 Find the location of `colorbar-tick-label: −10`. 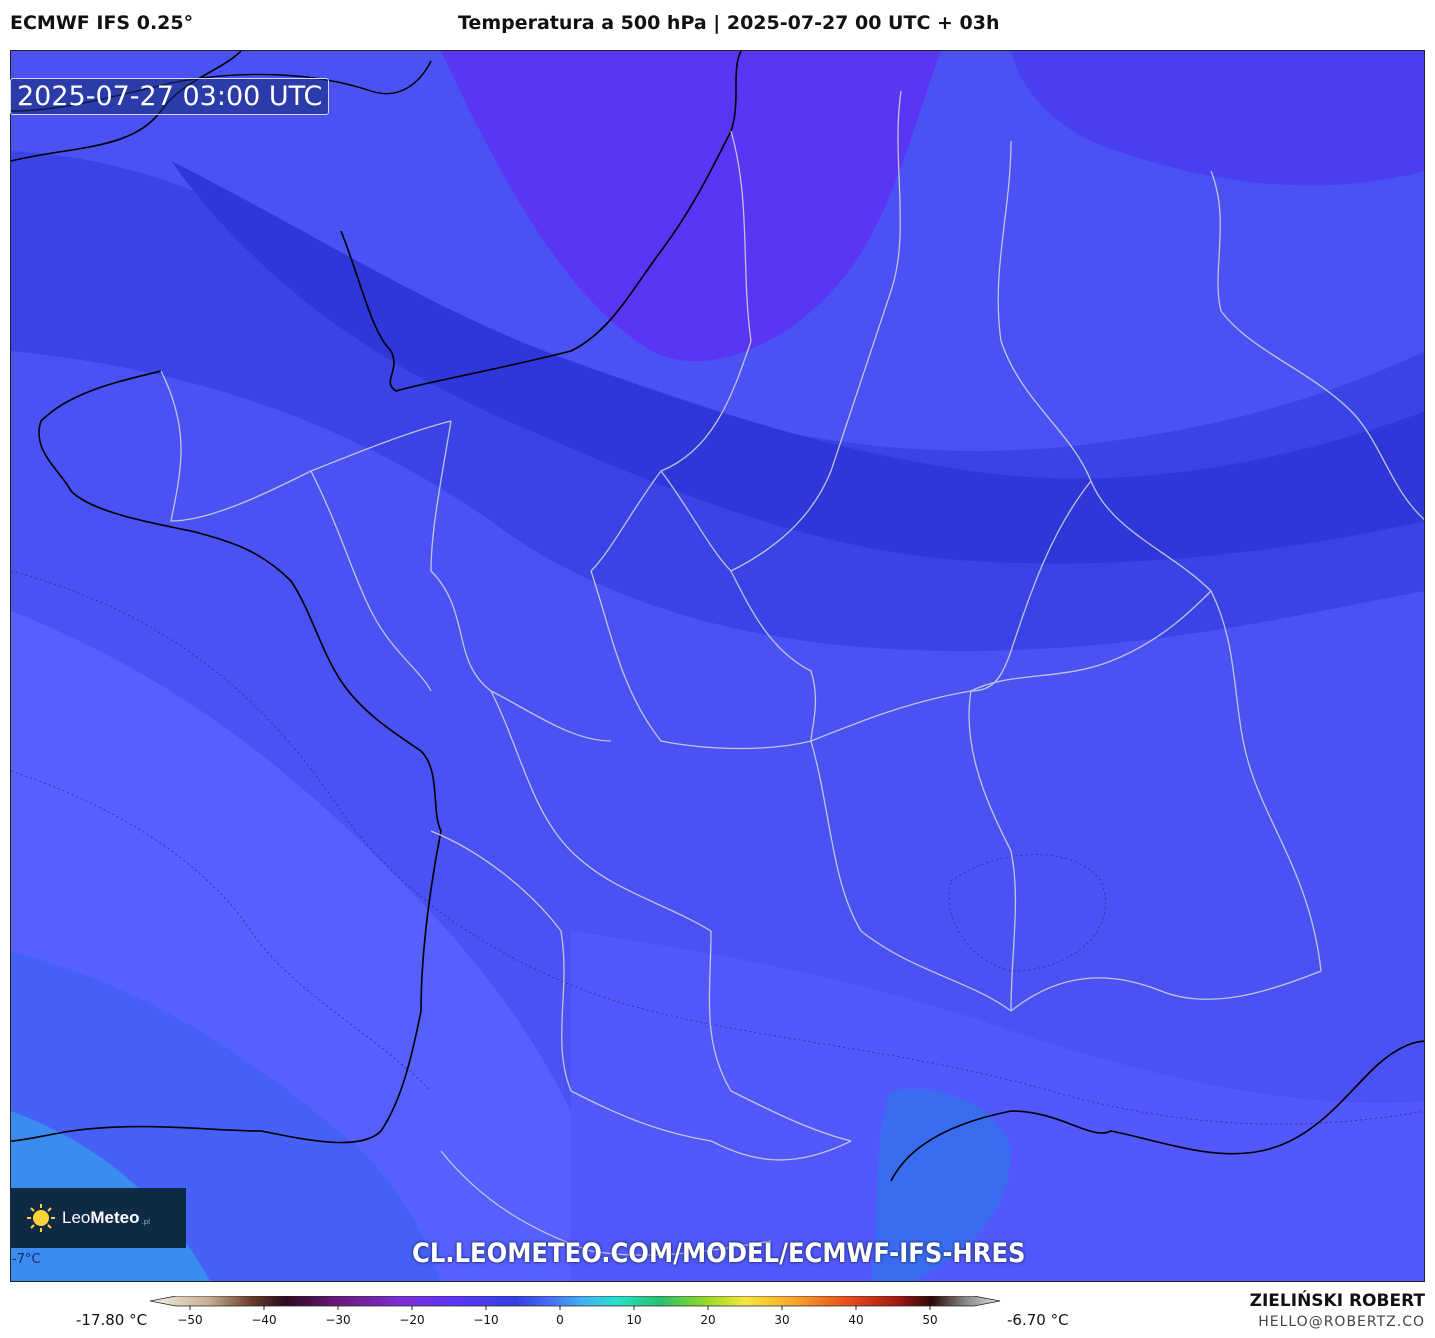

colorbar-tick-label: −10 is located at coordinates (485, 1320).